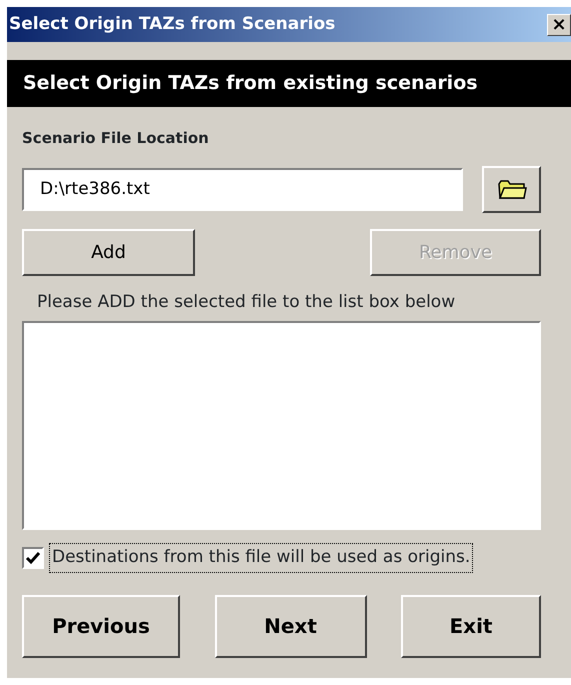 This screenshot has height=685, width=571. Describe the element at coordinates (116, 138) in the screenshot. I see `field-label: Scenario File Location` at that location.